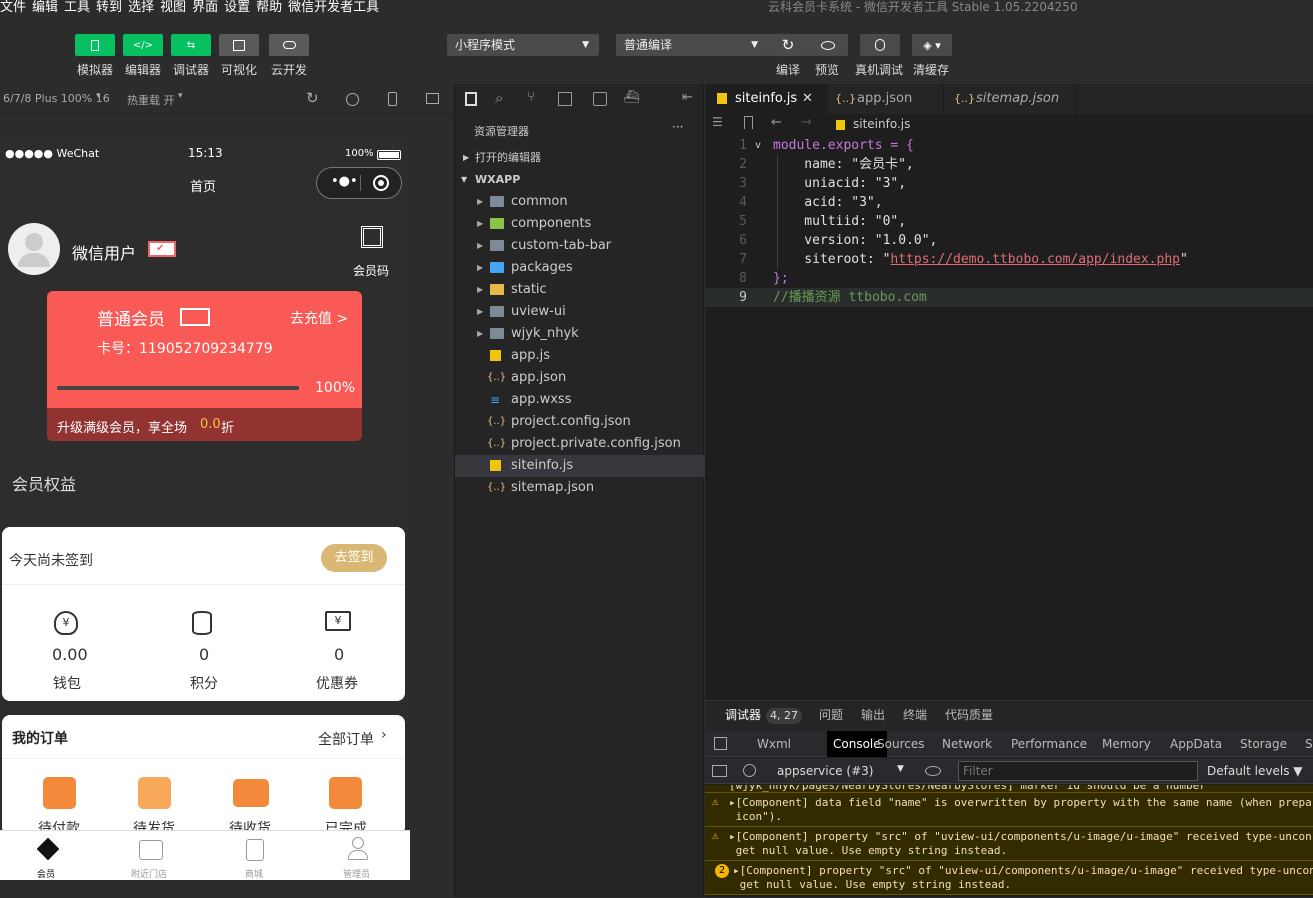  What do you see at coordinates (255, 850) in the screenshot?
I see `shopping-bag-icon` at bounding box center [255, 850].